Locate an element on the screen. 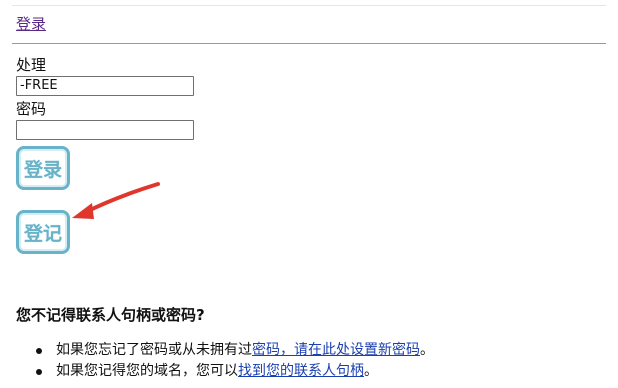  help-item-find-handle: 如果您记得您的域名，您可以找到您的联系人句柄。 is located at coordinates (225, 371).